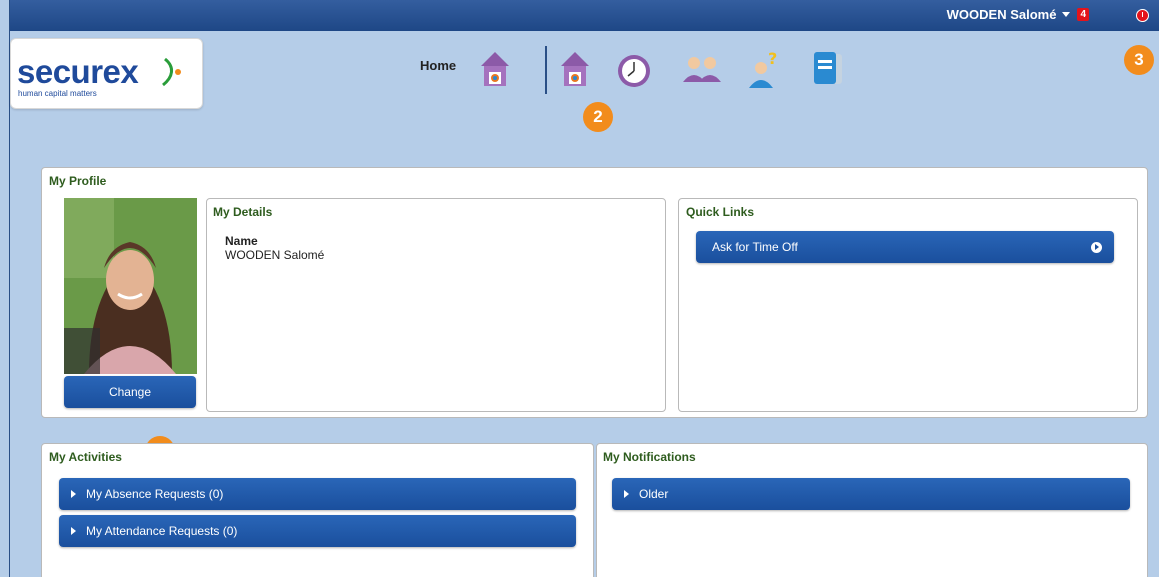  What do you see at coordinates (243, 212) in the screenshot?
I see `my-details-title: My Details` at bounding box center [243, 212].